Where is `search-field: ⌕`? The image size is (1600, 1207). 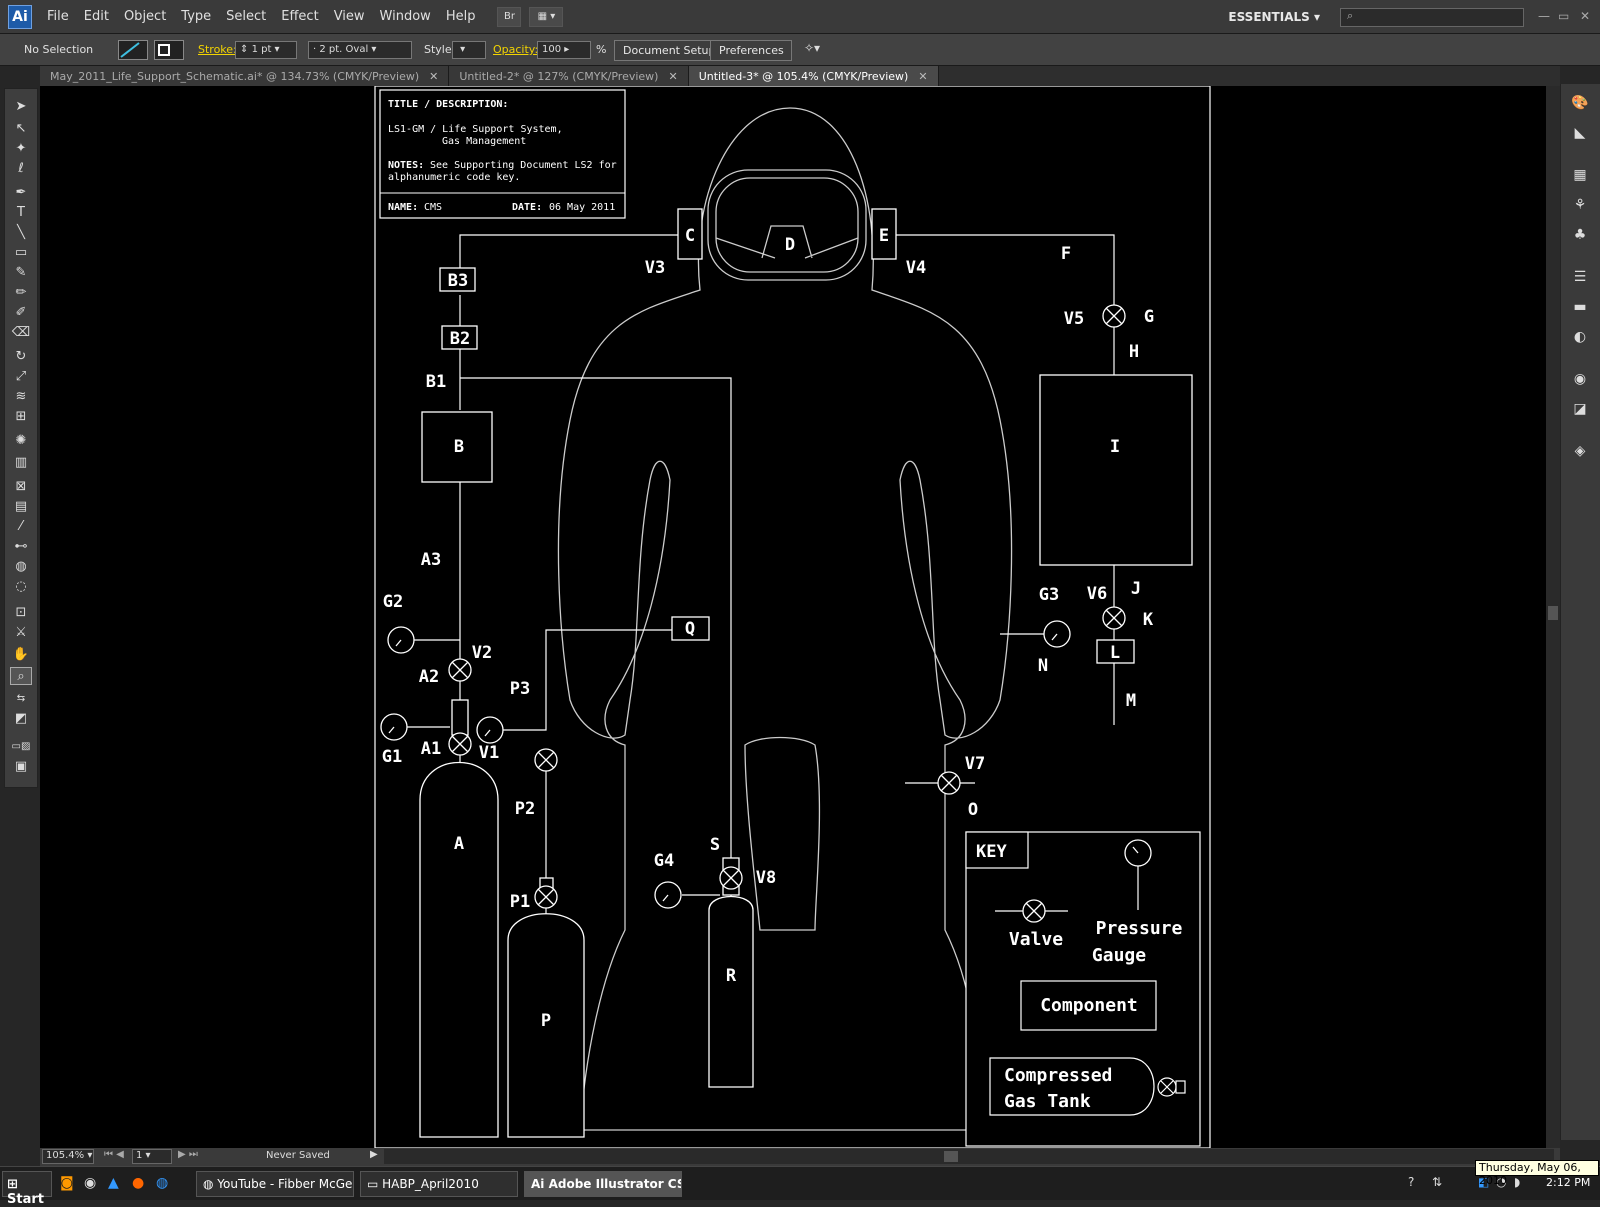
search-field: ⌕ is located at coordinates (1432, 17).